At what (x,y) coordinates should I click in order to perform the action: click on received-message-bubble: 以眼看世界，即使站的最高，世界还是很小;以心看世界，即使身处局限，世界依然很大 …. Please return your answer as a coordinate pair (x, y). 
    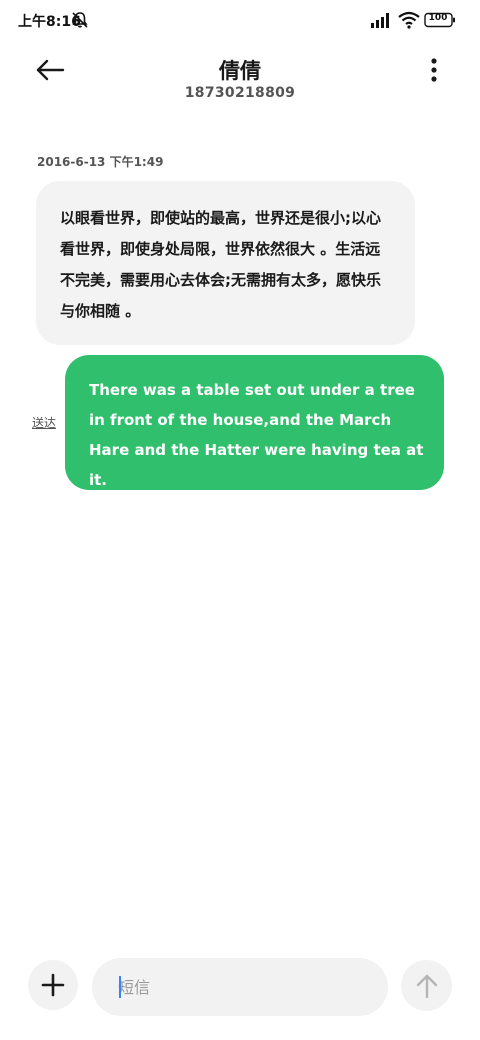
    Looking at the image, I should click on (225, 263).